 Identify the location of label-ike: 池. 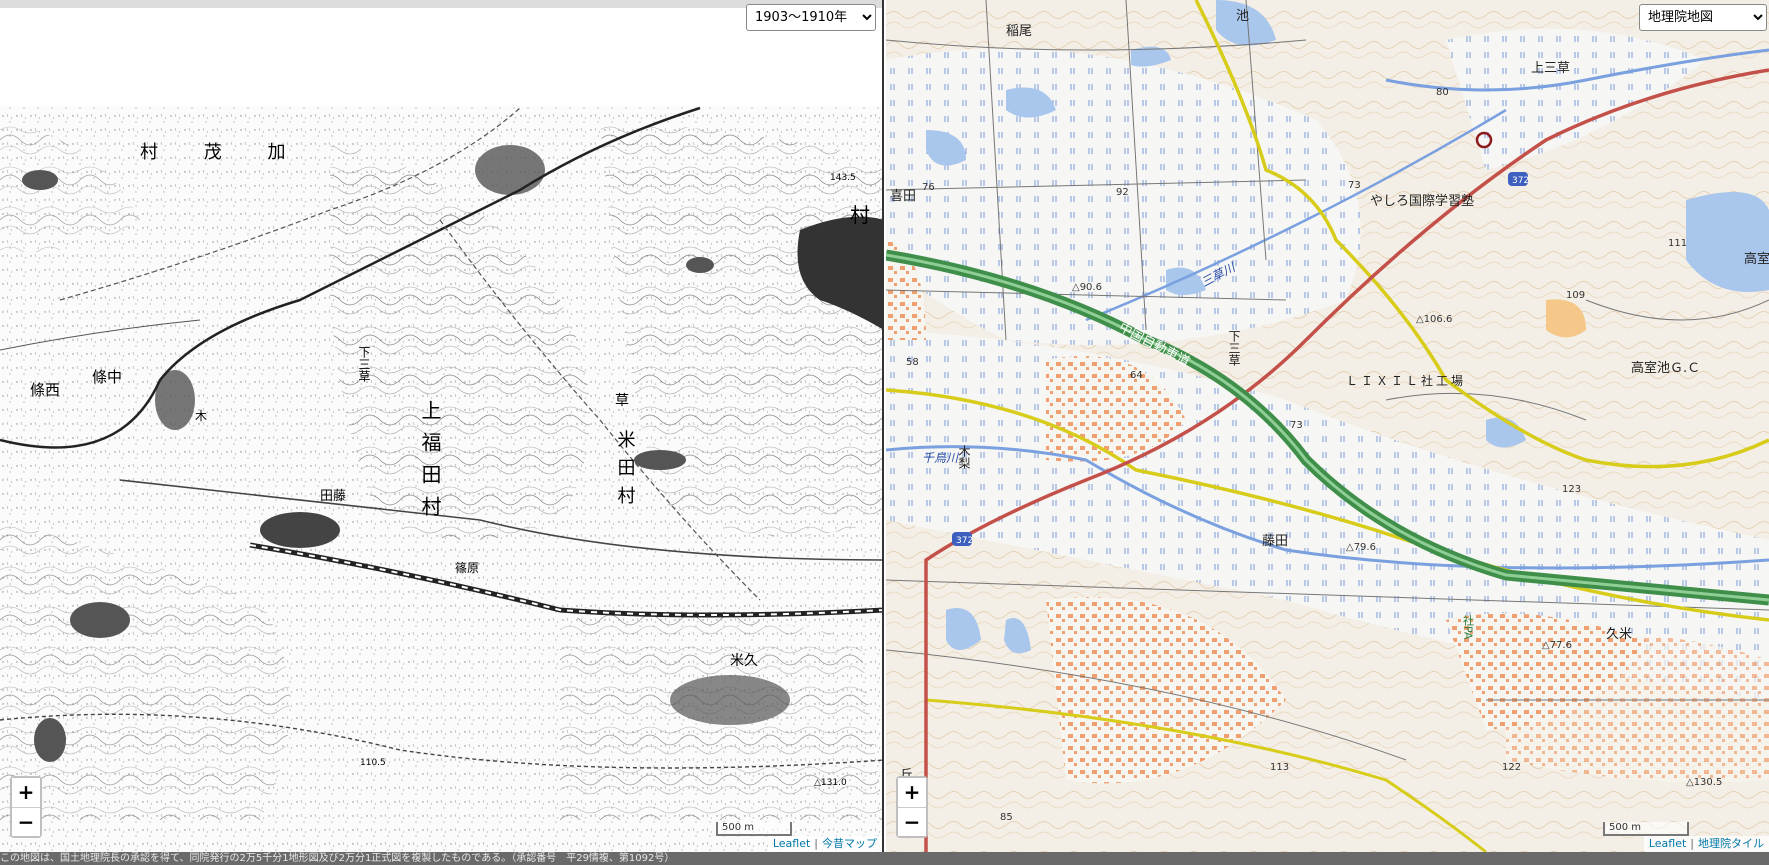
(1242, 16).